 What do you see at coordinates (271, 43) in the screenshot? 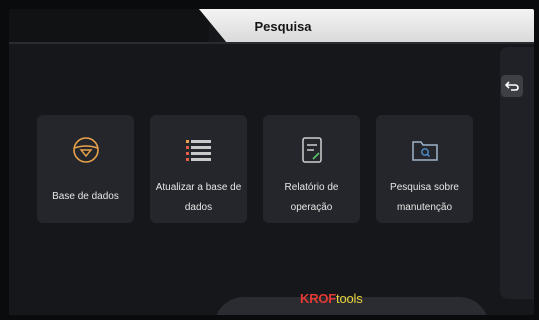
I see `divider` at bounding box center [271, 43].